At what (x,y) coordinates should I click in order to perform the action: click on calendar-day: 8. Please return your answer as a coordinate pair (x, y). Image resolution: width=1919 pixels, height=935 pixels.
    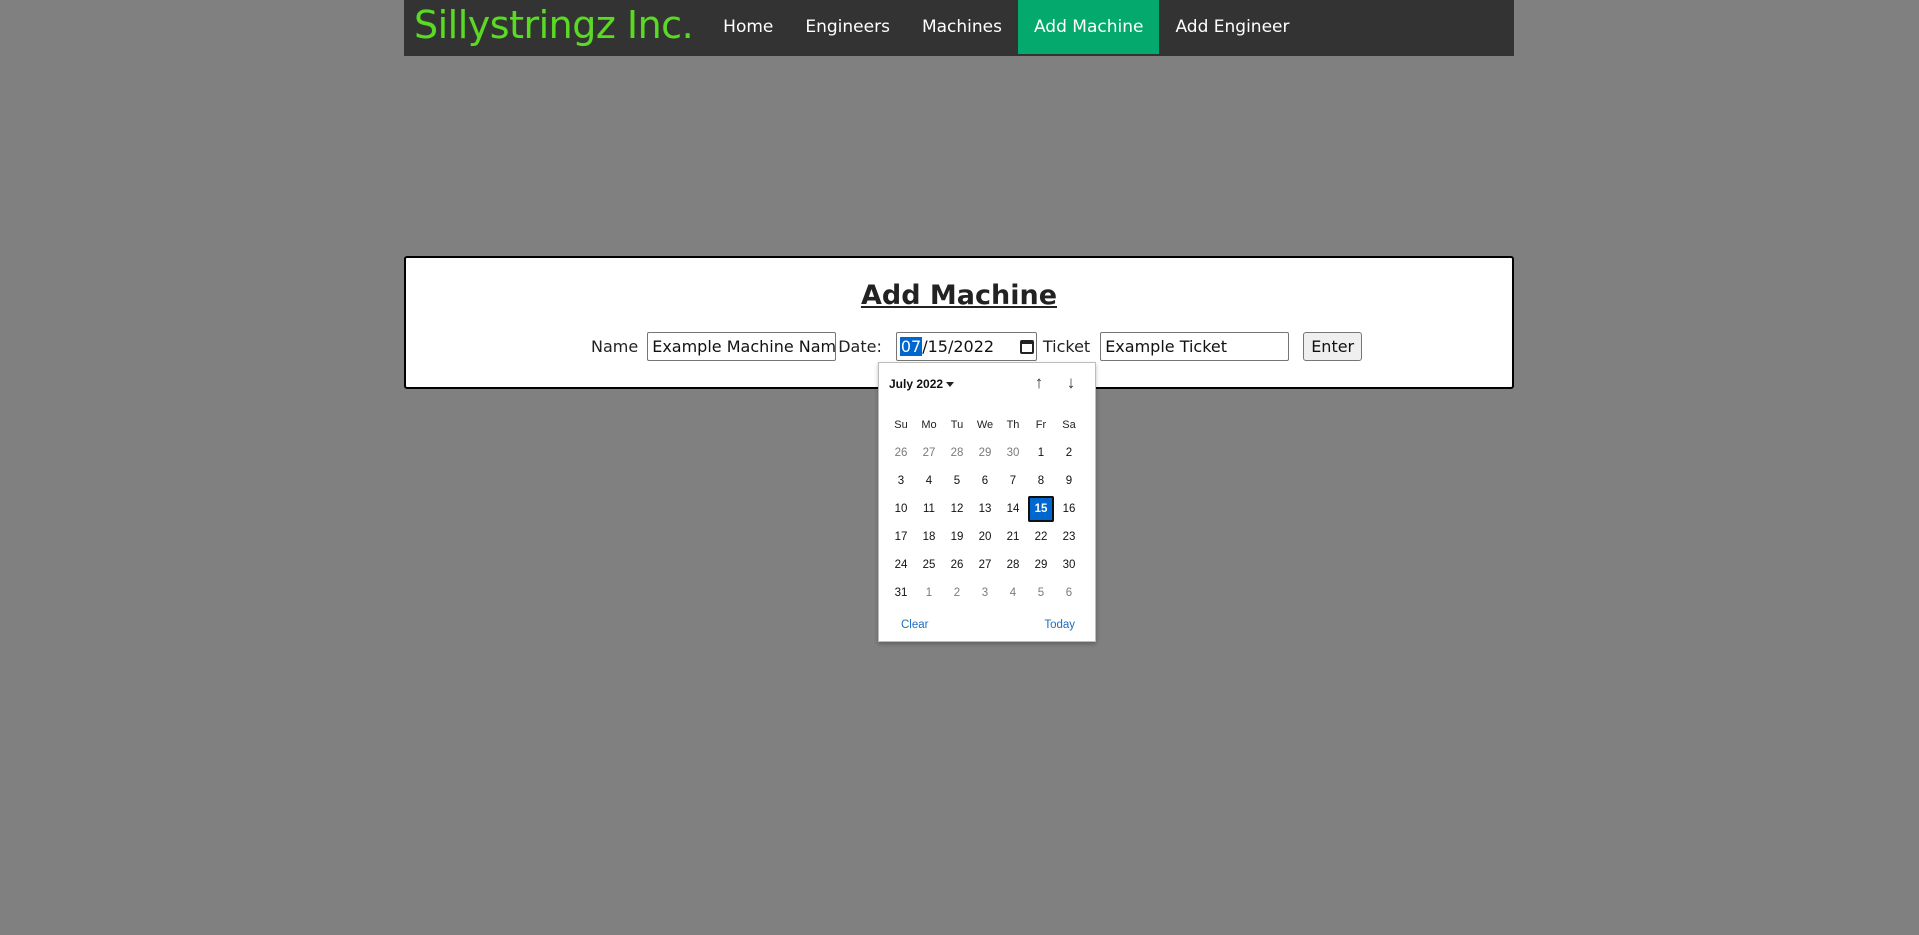
    Looking at the image, I should click on (1041, 481).